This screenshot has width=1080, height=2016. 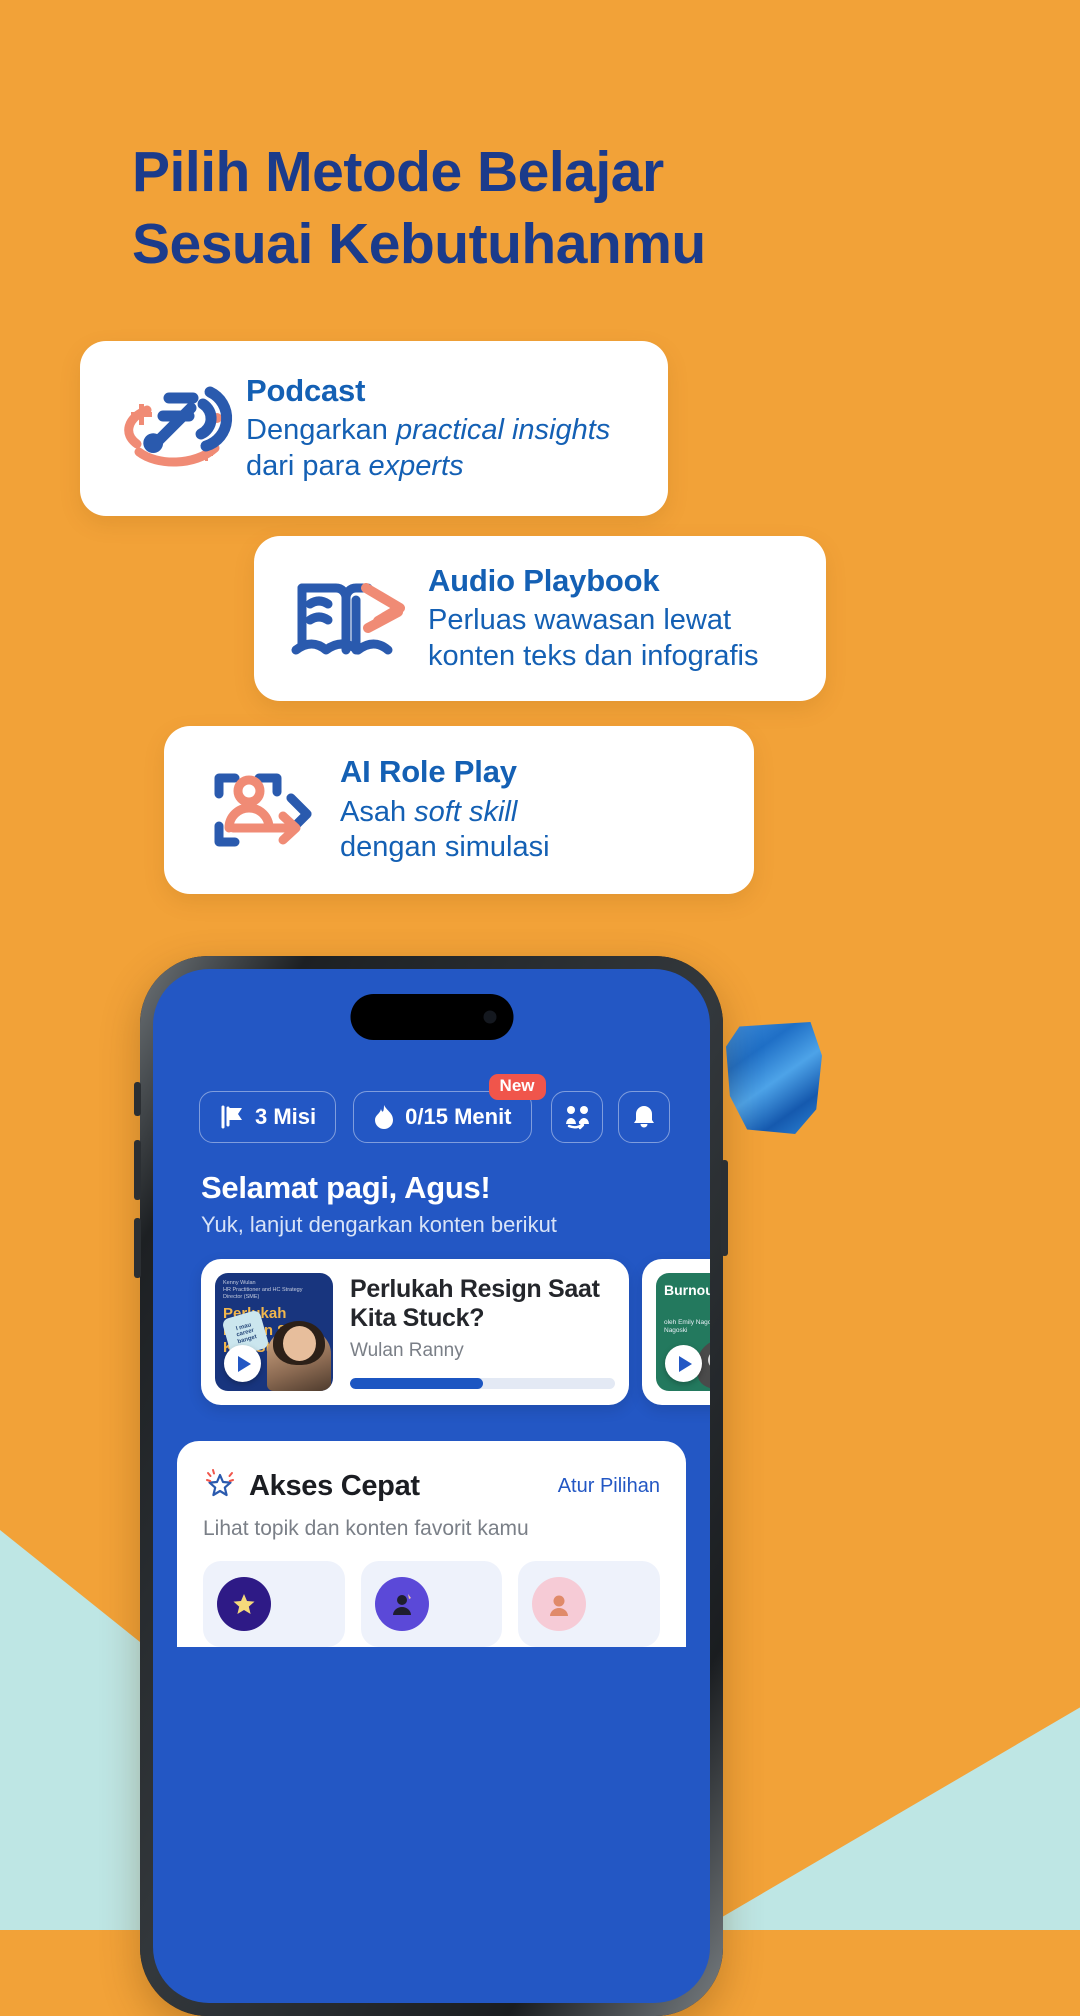 What do you see at coordinates (610, 1117) in the screenshot?
I see `top-actions` at bounding box center [610, 1117].